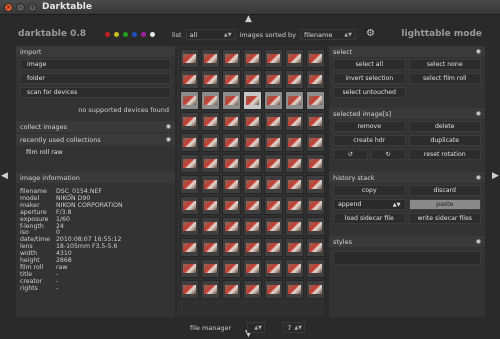 This screenshot has width=500, height=339. What do you see at coordinates (407, 258) in the screenshot?
I see `styles-list` at bounding box center [407, 258].